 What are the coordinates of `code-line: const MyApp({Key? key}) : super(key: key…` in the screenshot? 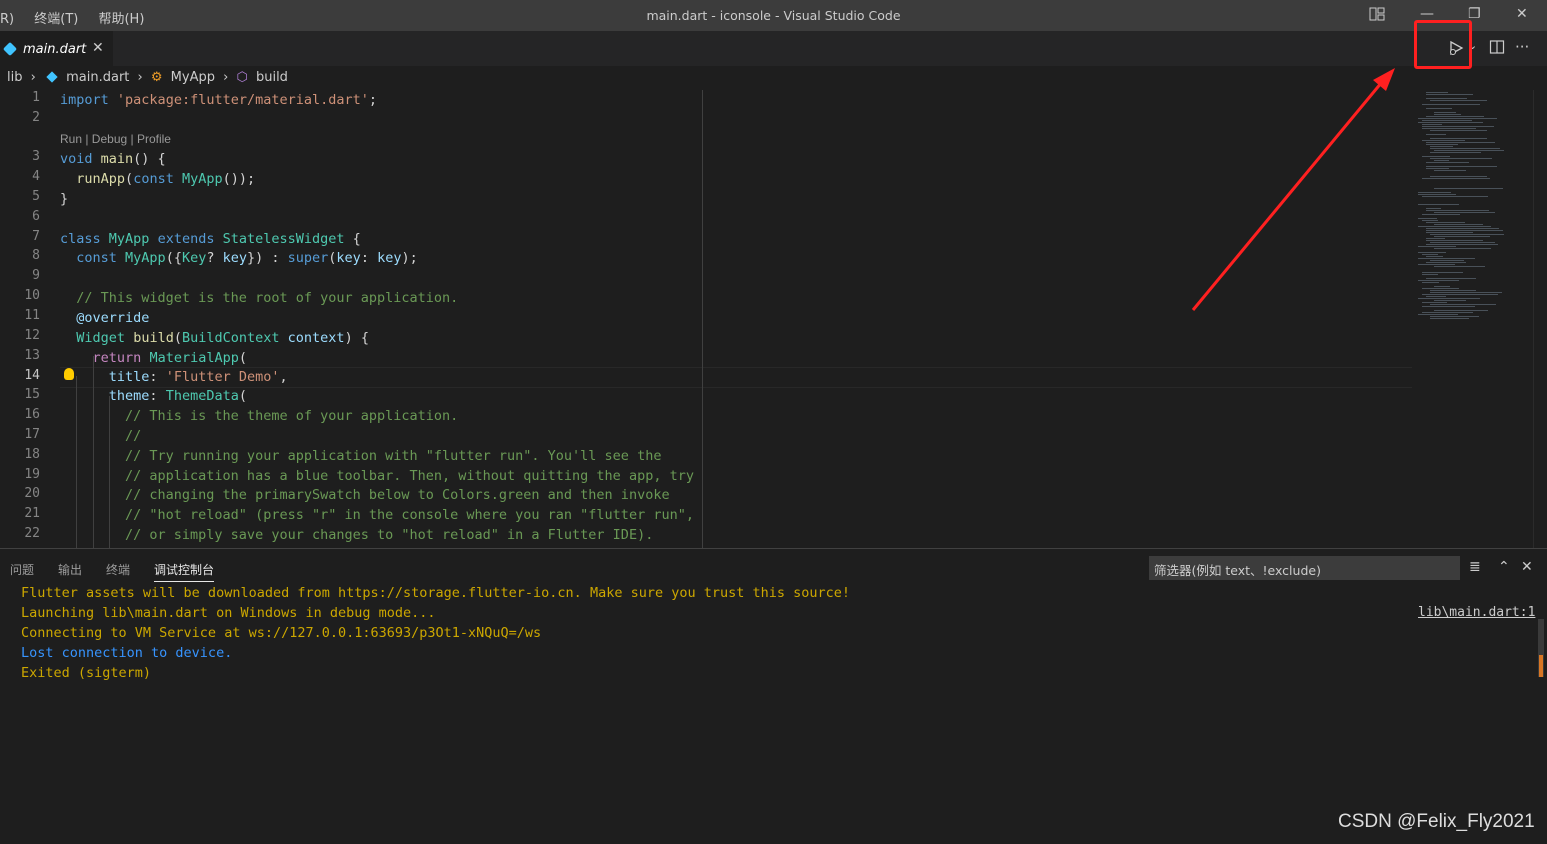 It's located at (247, 258).